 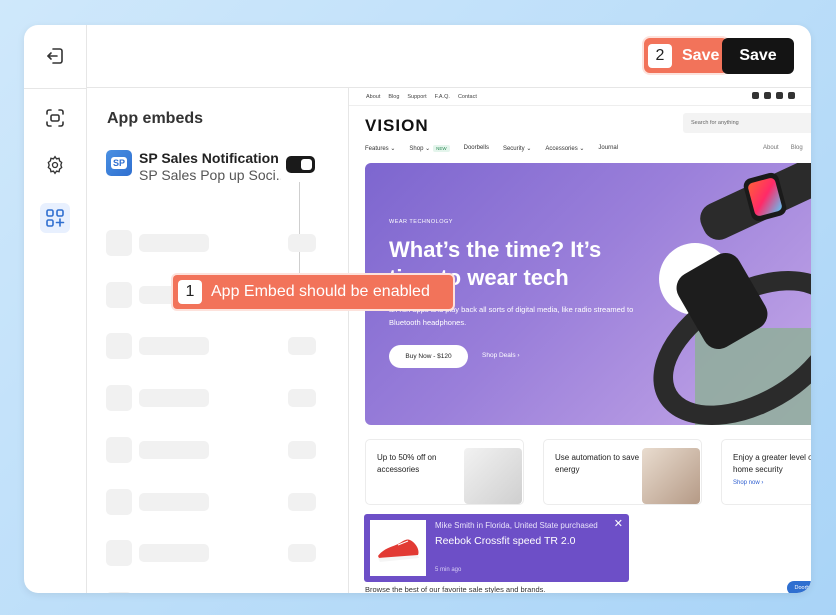 What do you see at coordinates (55, 56) in the screenshot?
I see `exit-icon` at bounding box center [55, 56].